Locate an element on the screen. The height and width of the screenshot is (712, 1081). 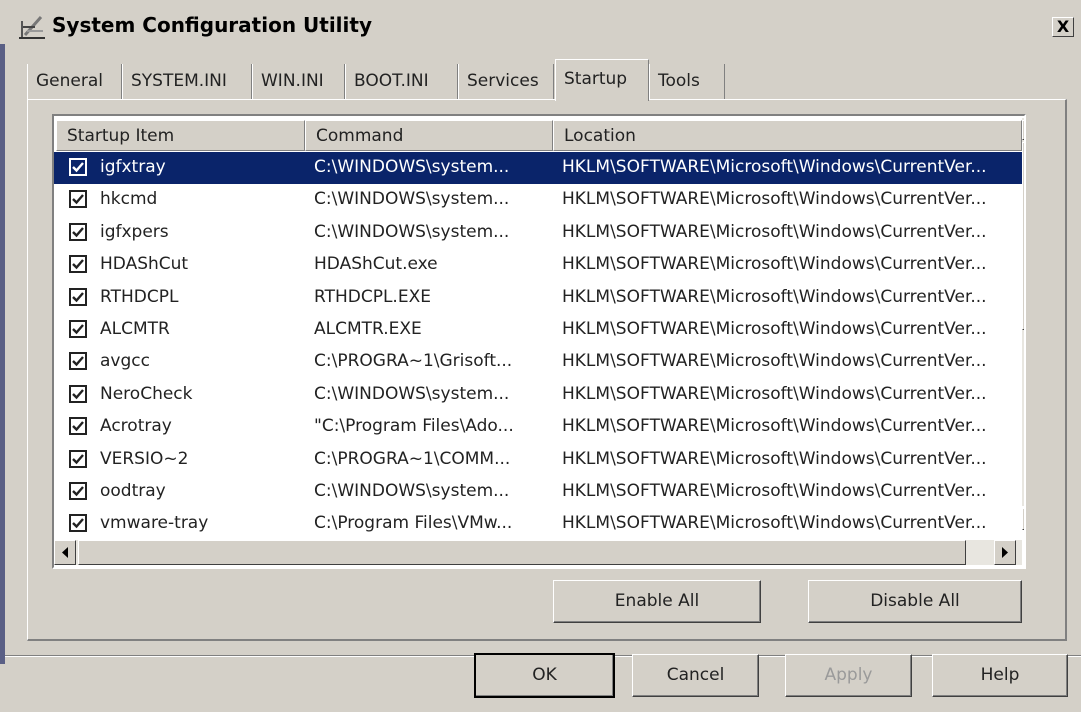
command-cell: ALCMTR.EXE is located at coordinates (368, 329).